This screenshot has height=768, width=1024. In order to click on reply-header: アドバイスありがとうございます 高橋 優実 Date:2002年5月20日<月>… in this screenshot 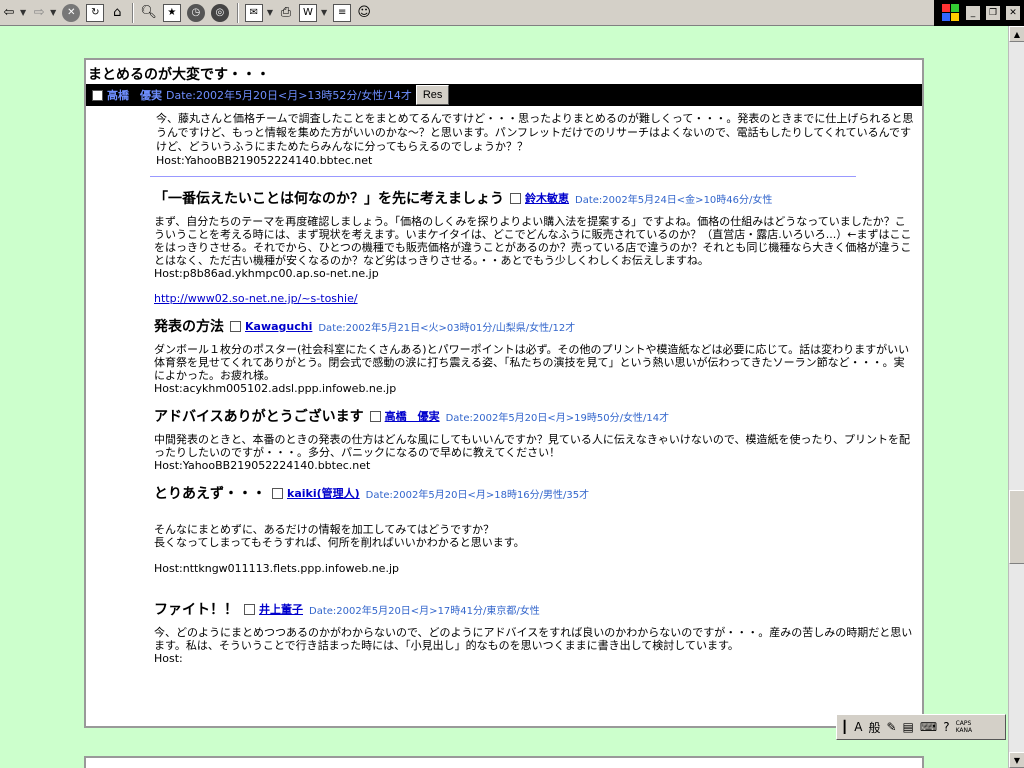, I will do `click(538, 416)`.